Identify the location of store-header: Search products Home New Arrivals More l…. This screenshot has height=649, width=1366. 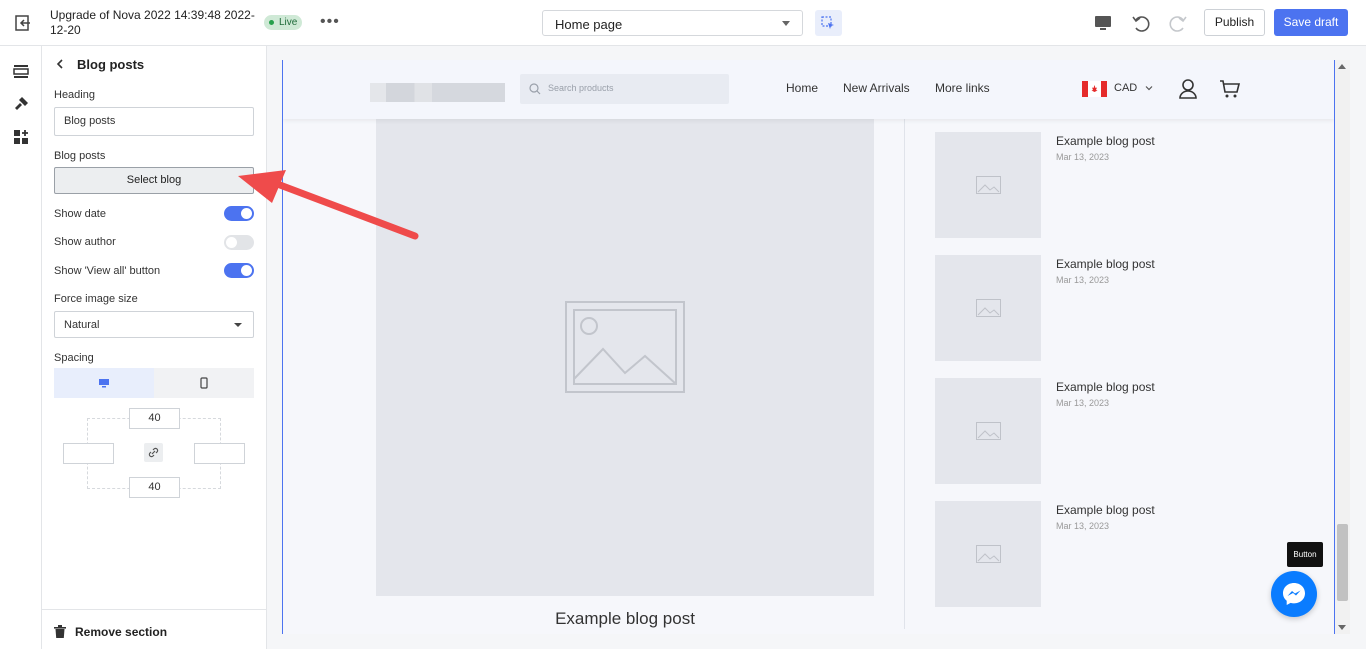
(808, 89).